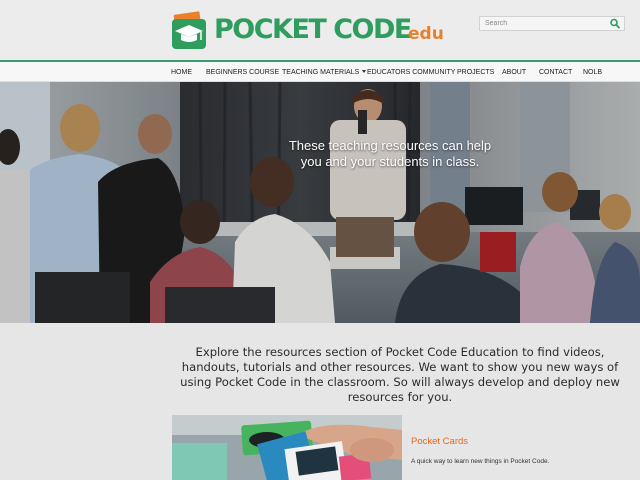 This screenshot has height=480, width=640. Describe the element at coordinates (542, 23) in the screenshot. I see `search-input` at that location.